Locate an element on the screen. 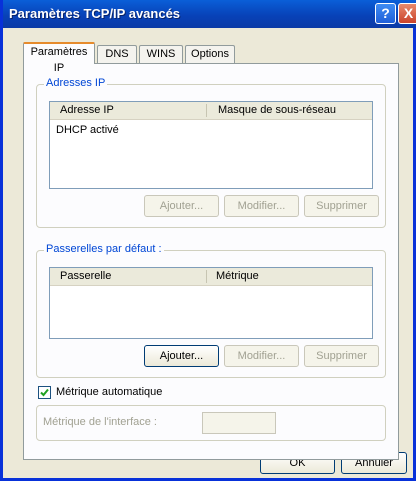 The height and width of the screenshot is (481, 416). help-icon: ? is located at coordinates (385, 13).